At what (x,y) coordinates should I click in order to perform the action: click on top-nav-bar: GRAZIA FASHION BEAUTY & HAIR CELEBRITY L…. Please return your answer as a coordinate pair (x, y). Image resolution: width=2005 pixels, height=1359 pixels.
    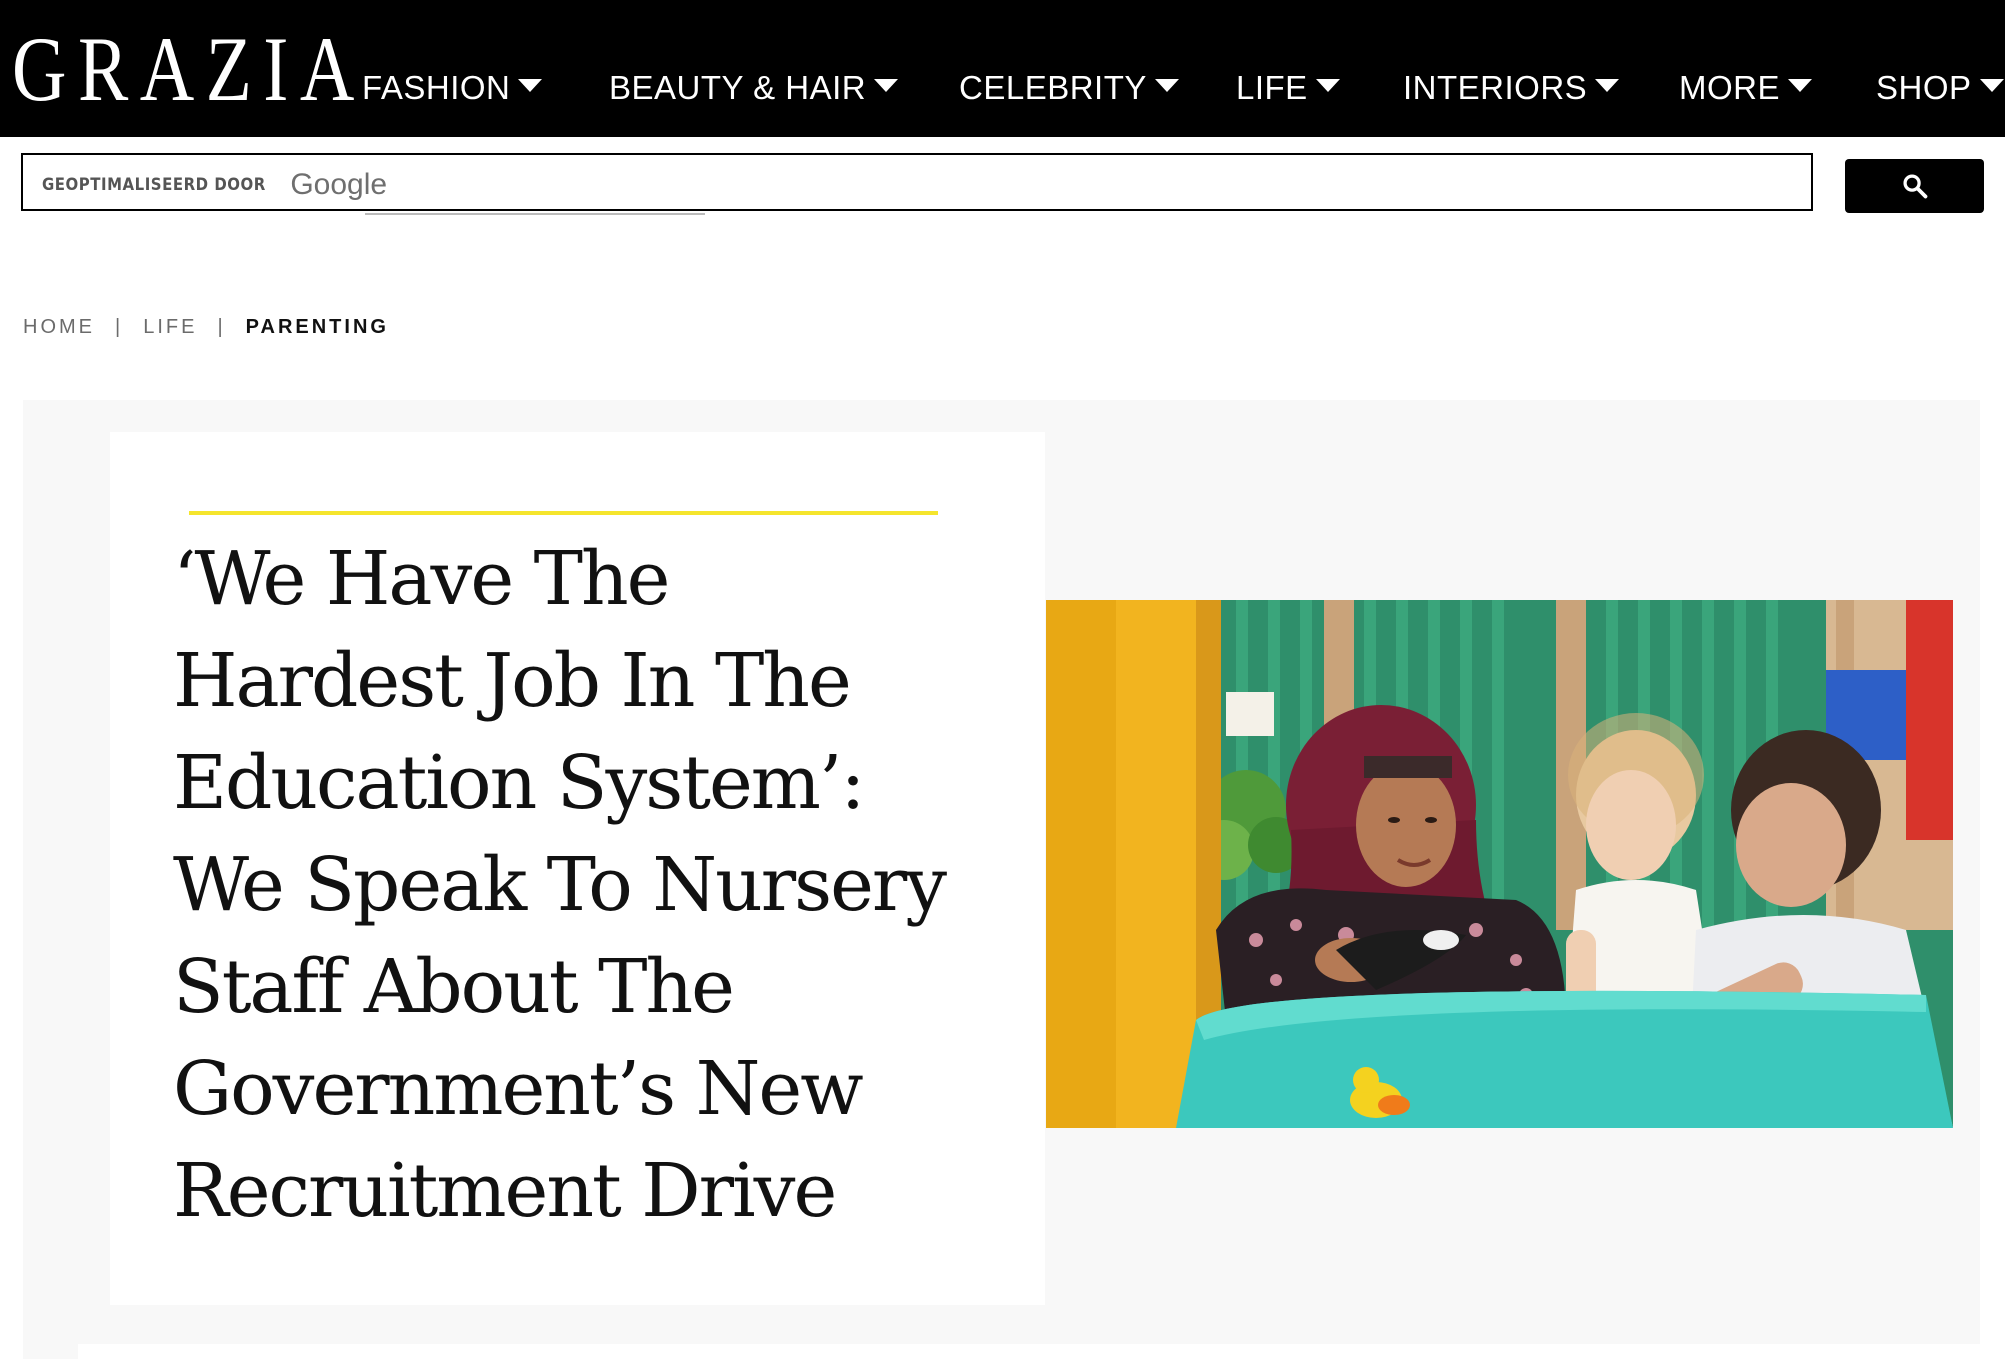
    Looking at the image, I should click on (1002, 68).